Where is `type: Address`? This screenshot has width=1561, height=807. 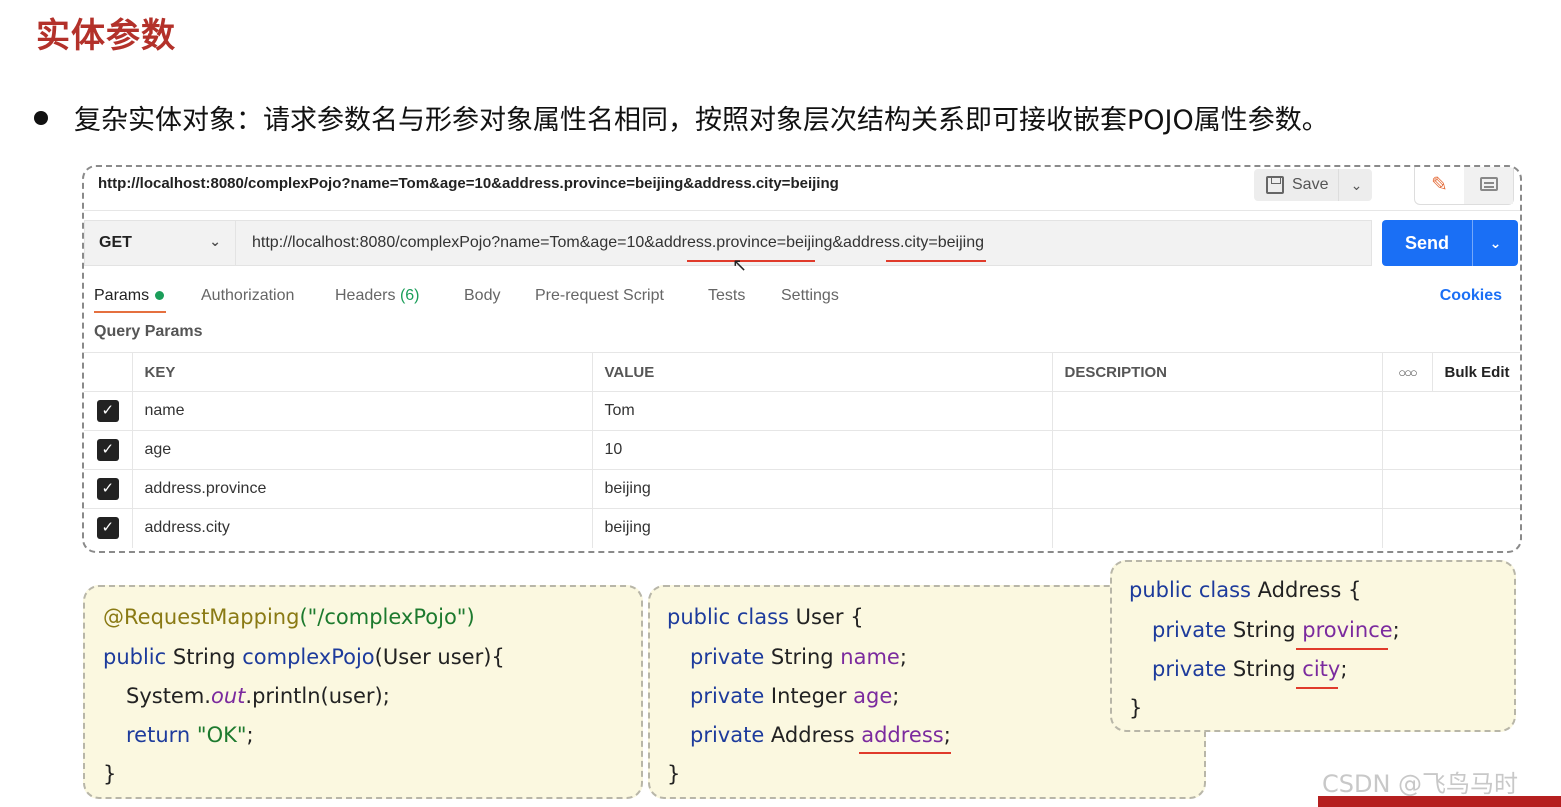 type: Address is located at coordinates (813, 735).